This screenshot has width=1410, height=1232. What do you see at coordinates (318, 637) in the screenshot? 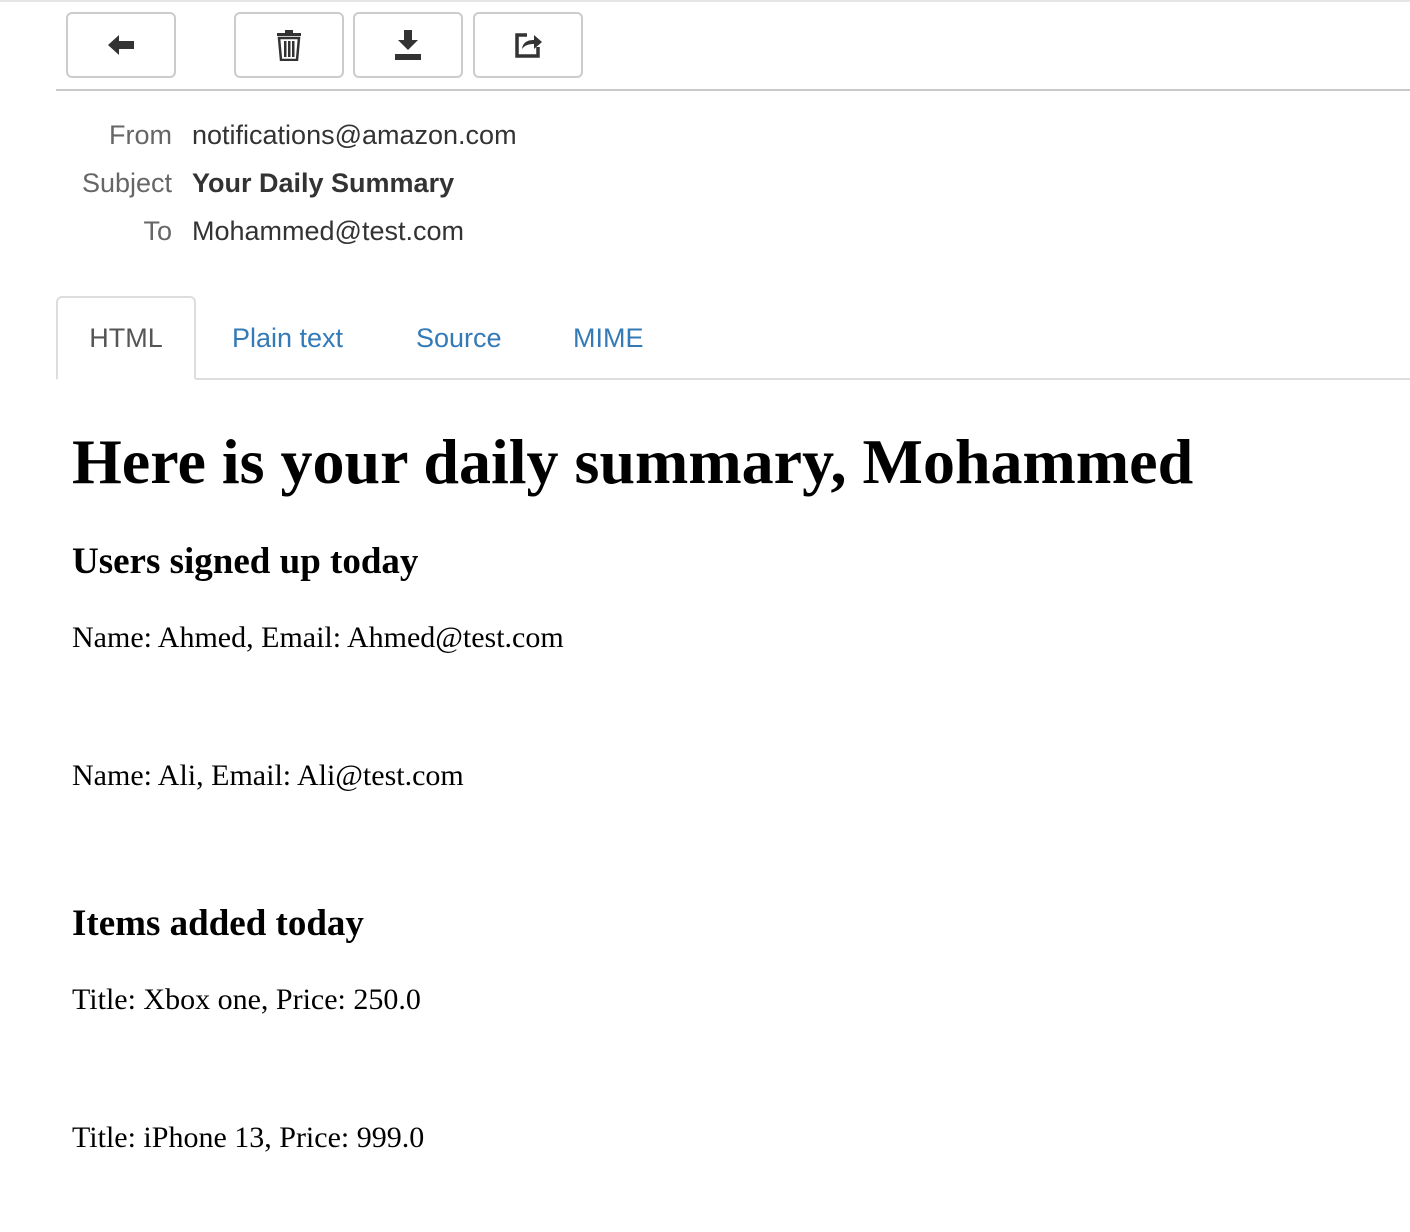
I see `user-entry: Name: Ahmed, Email: Ahmed@test.com` at bounding box center [318, 637].